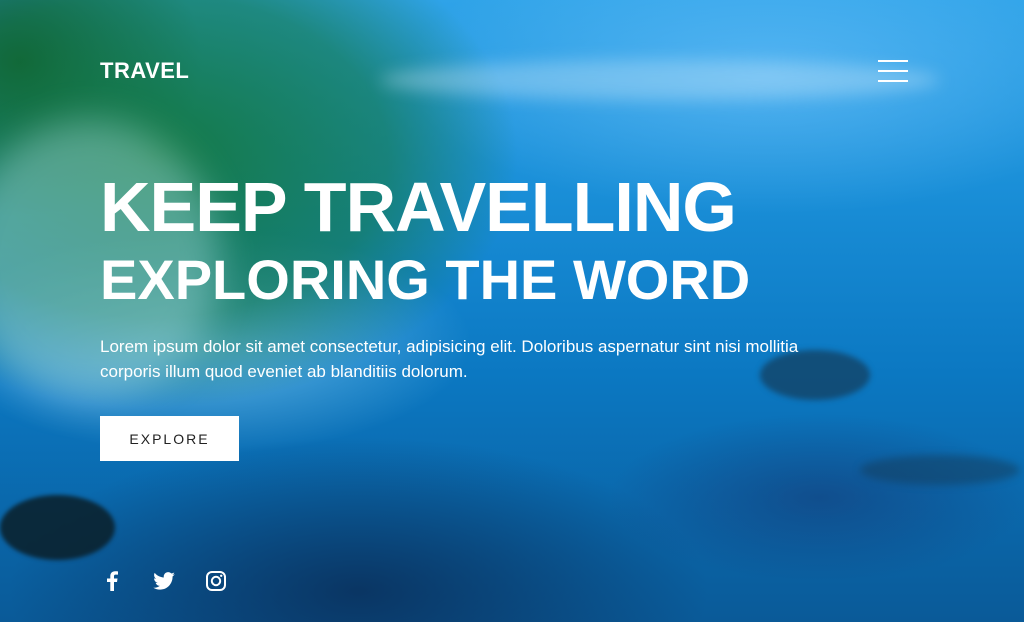 Image resolution: width=1024 pixels, height=622 pixels. I want to click on twitter-icon, so click(164, 581).